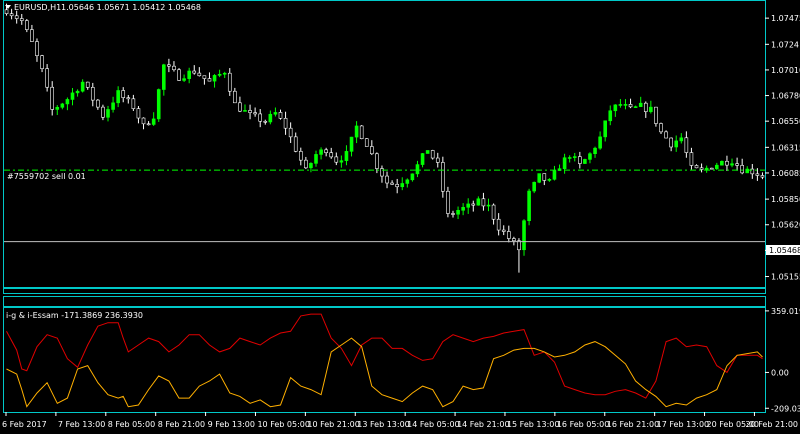 This screenshot has height=434, width=800. I want to click on x-tick-label: 16 Feb 05:00, so click(583, 424).